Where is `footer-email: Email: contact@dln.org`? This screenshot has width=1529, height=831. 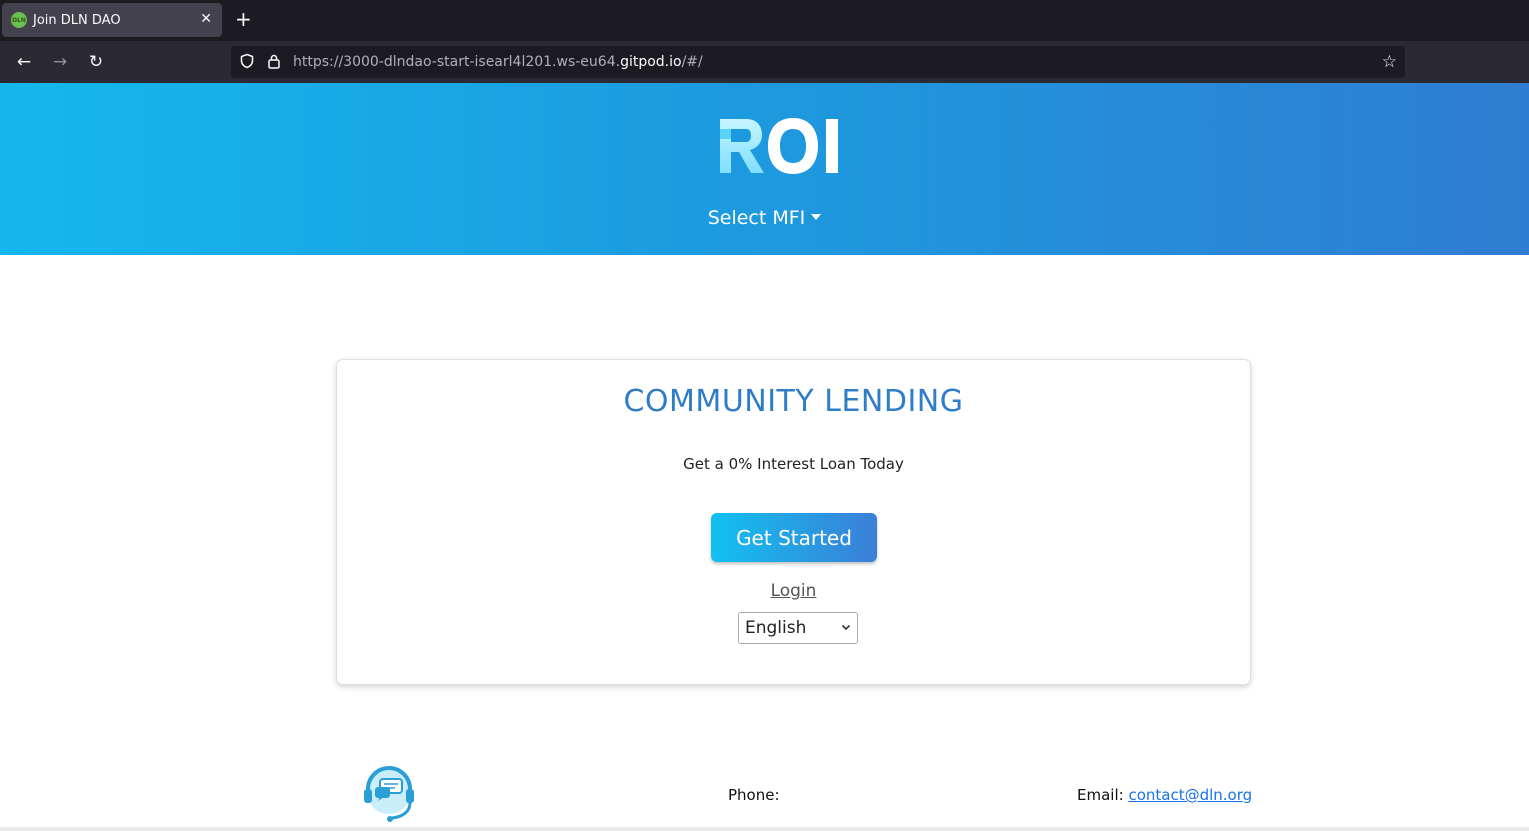 footer-email: Email: contact@dln.org is located at coordinates (1164, 795).